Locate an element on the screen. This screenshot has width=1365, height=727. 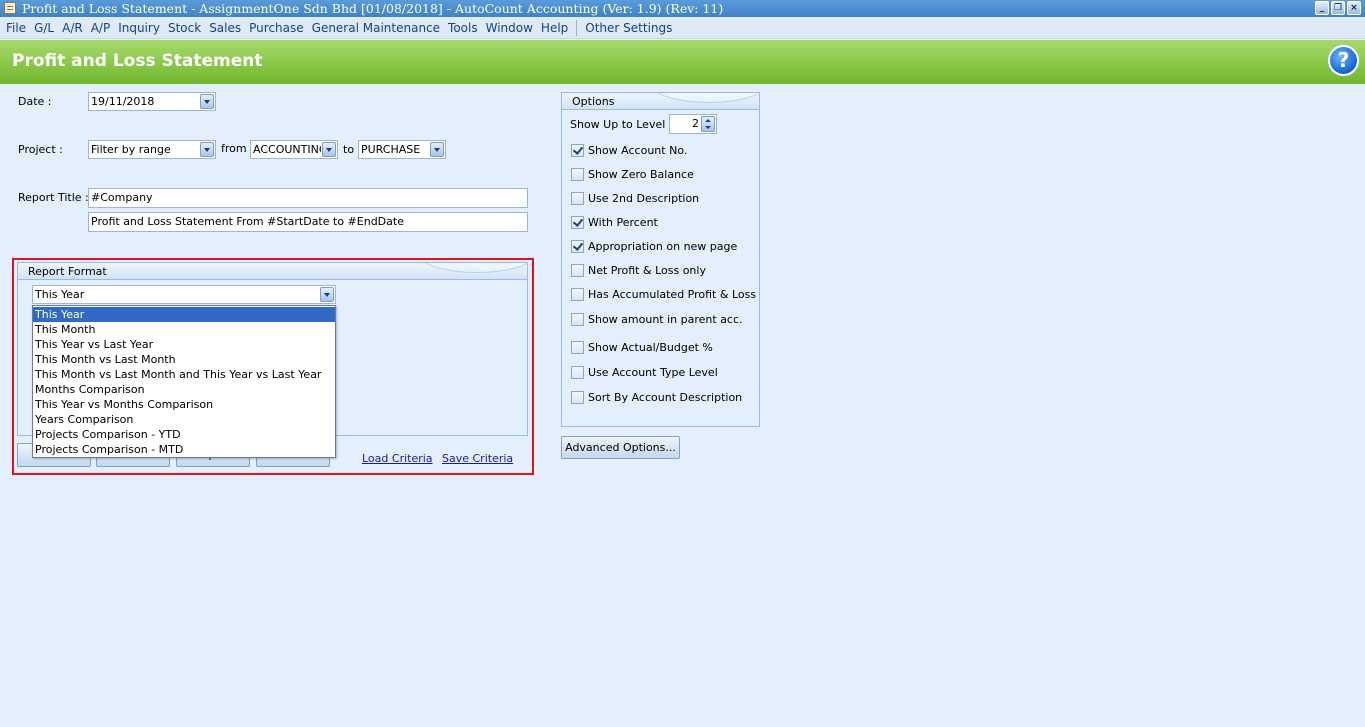
group-header-decoration is located at coordinates (704, 98).